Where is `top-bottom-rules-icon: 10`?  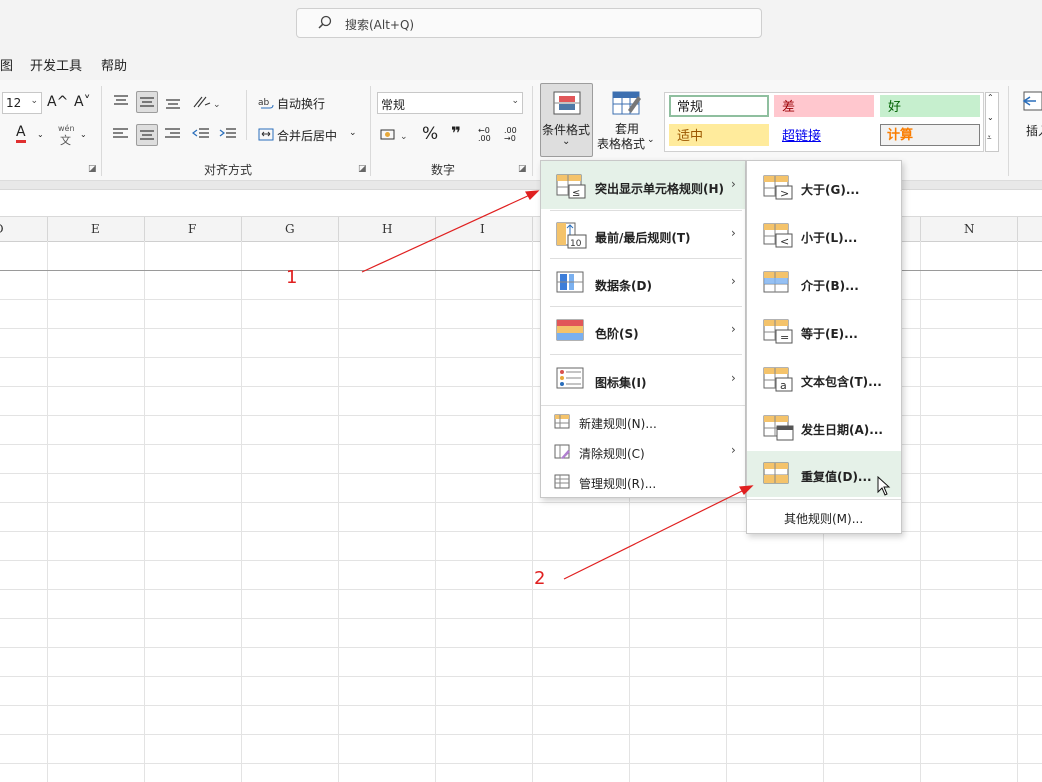 top-bottom-rules-icon: 10 is located at coordinates (571, 235).